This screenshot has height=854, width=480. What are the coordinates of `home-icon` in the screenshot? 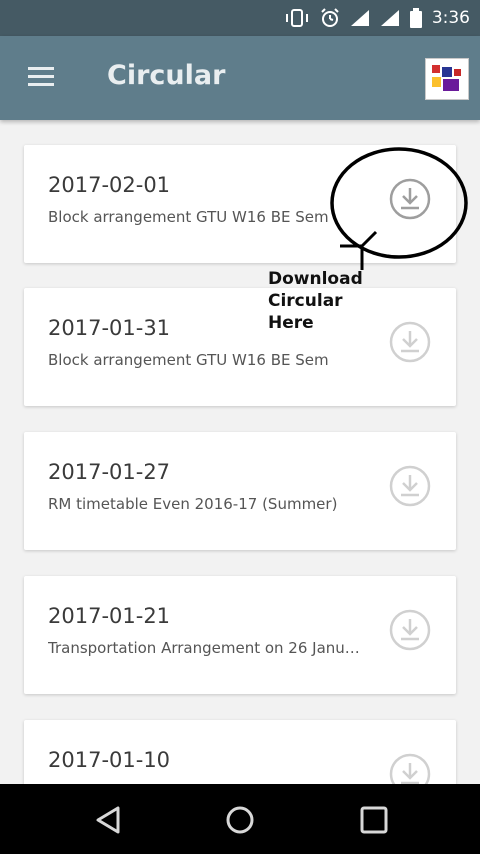 It's located at (240, 820).